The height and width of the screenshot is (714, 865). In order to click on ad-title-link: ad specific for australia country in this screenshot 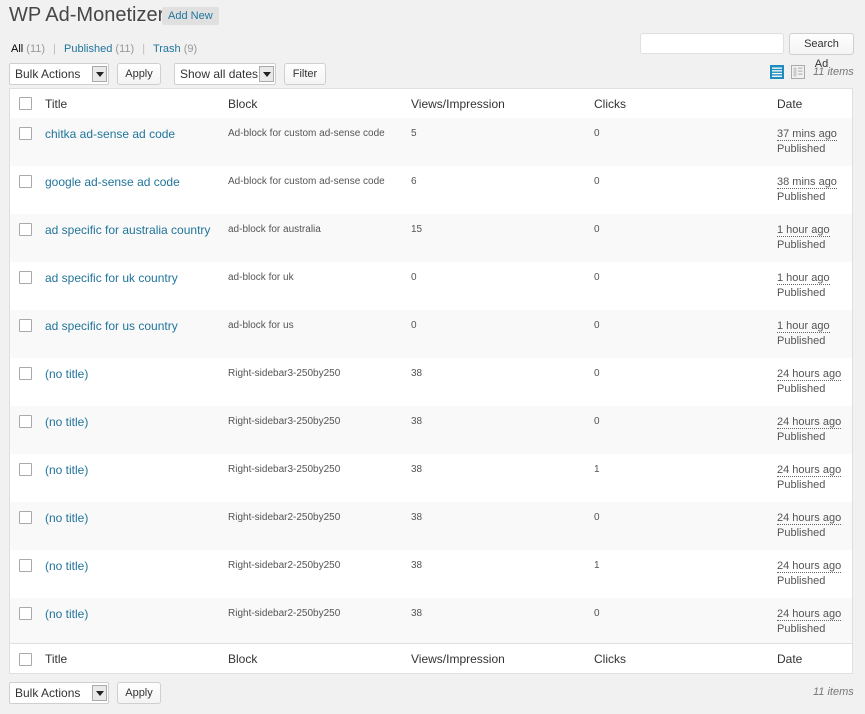, I will do `click(127, 230)`.